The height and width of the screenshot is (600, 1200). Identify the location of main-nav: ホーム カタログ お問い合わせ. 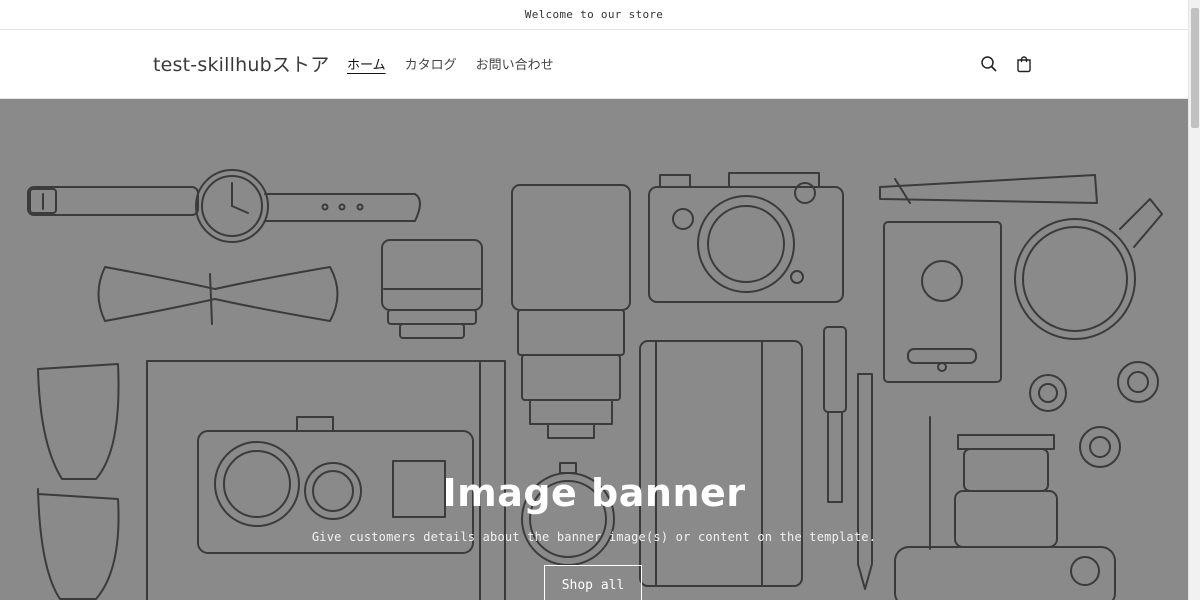
(460, 63).